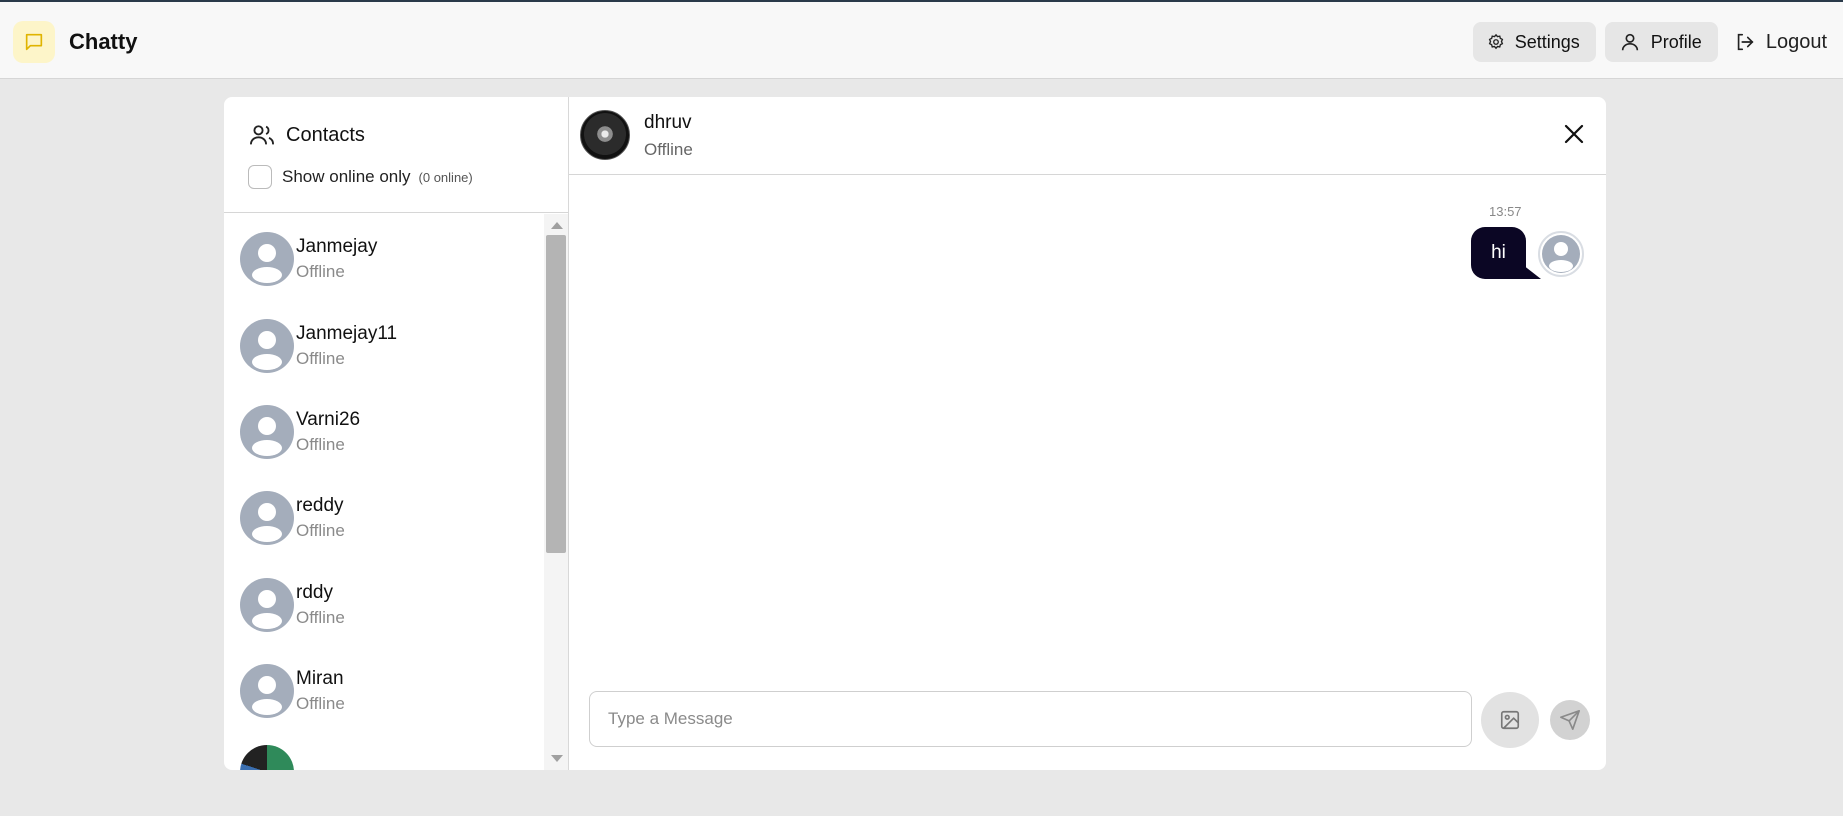 The width and height of the screenshot is (1843, 816). What do you see at coordinates (390, 691) in the screenshot?
I see `contact-item: Miran Offline` at bounding box center [390, 691].